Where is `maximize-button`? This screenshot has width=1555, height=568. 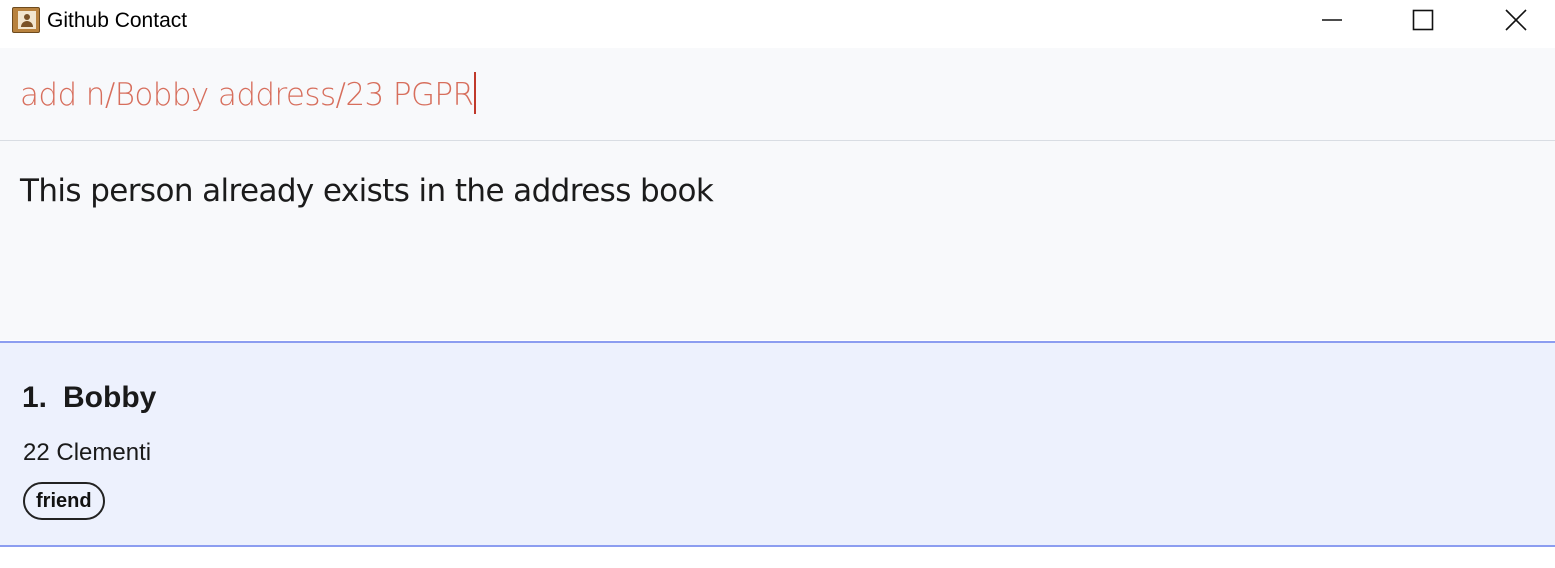
maximize-button is located at coordinates (1423, 20).